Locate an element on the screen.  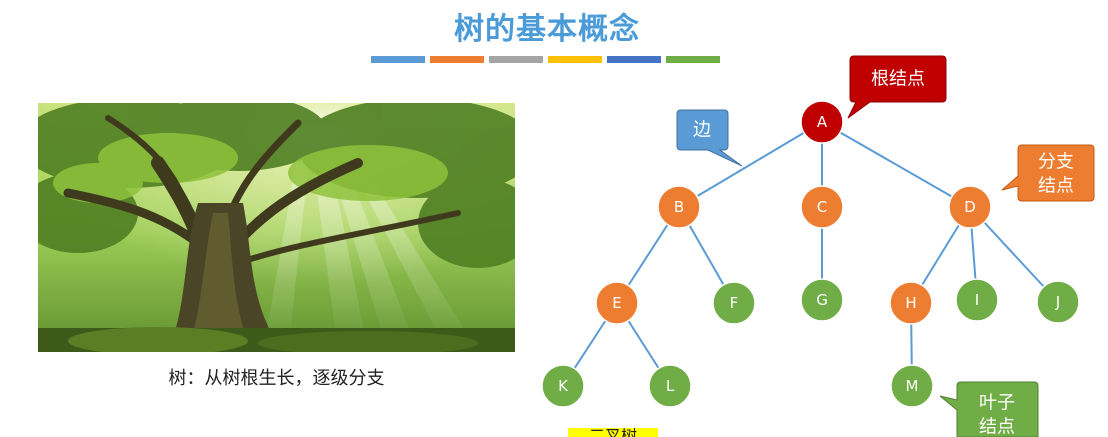
tree-node-d: D is located at coordinates (970, 207).